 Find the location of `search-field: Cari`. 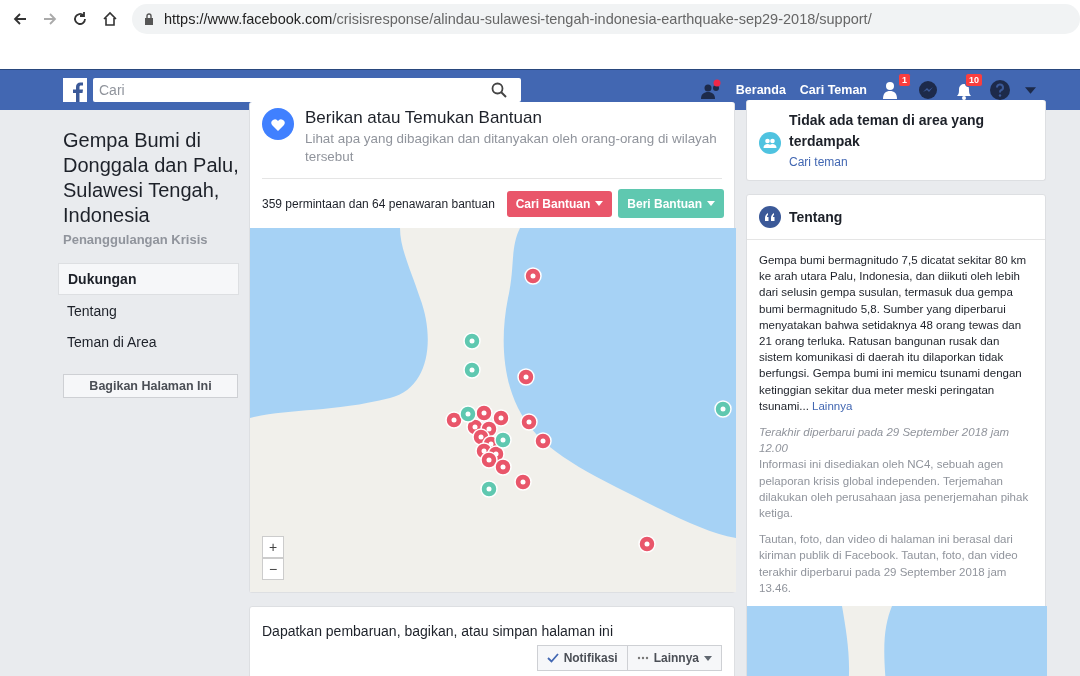

search-field: Cari is located at coordinates (307, 90).